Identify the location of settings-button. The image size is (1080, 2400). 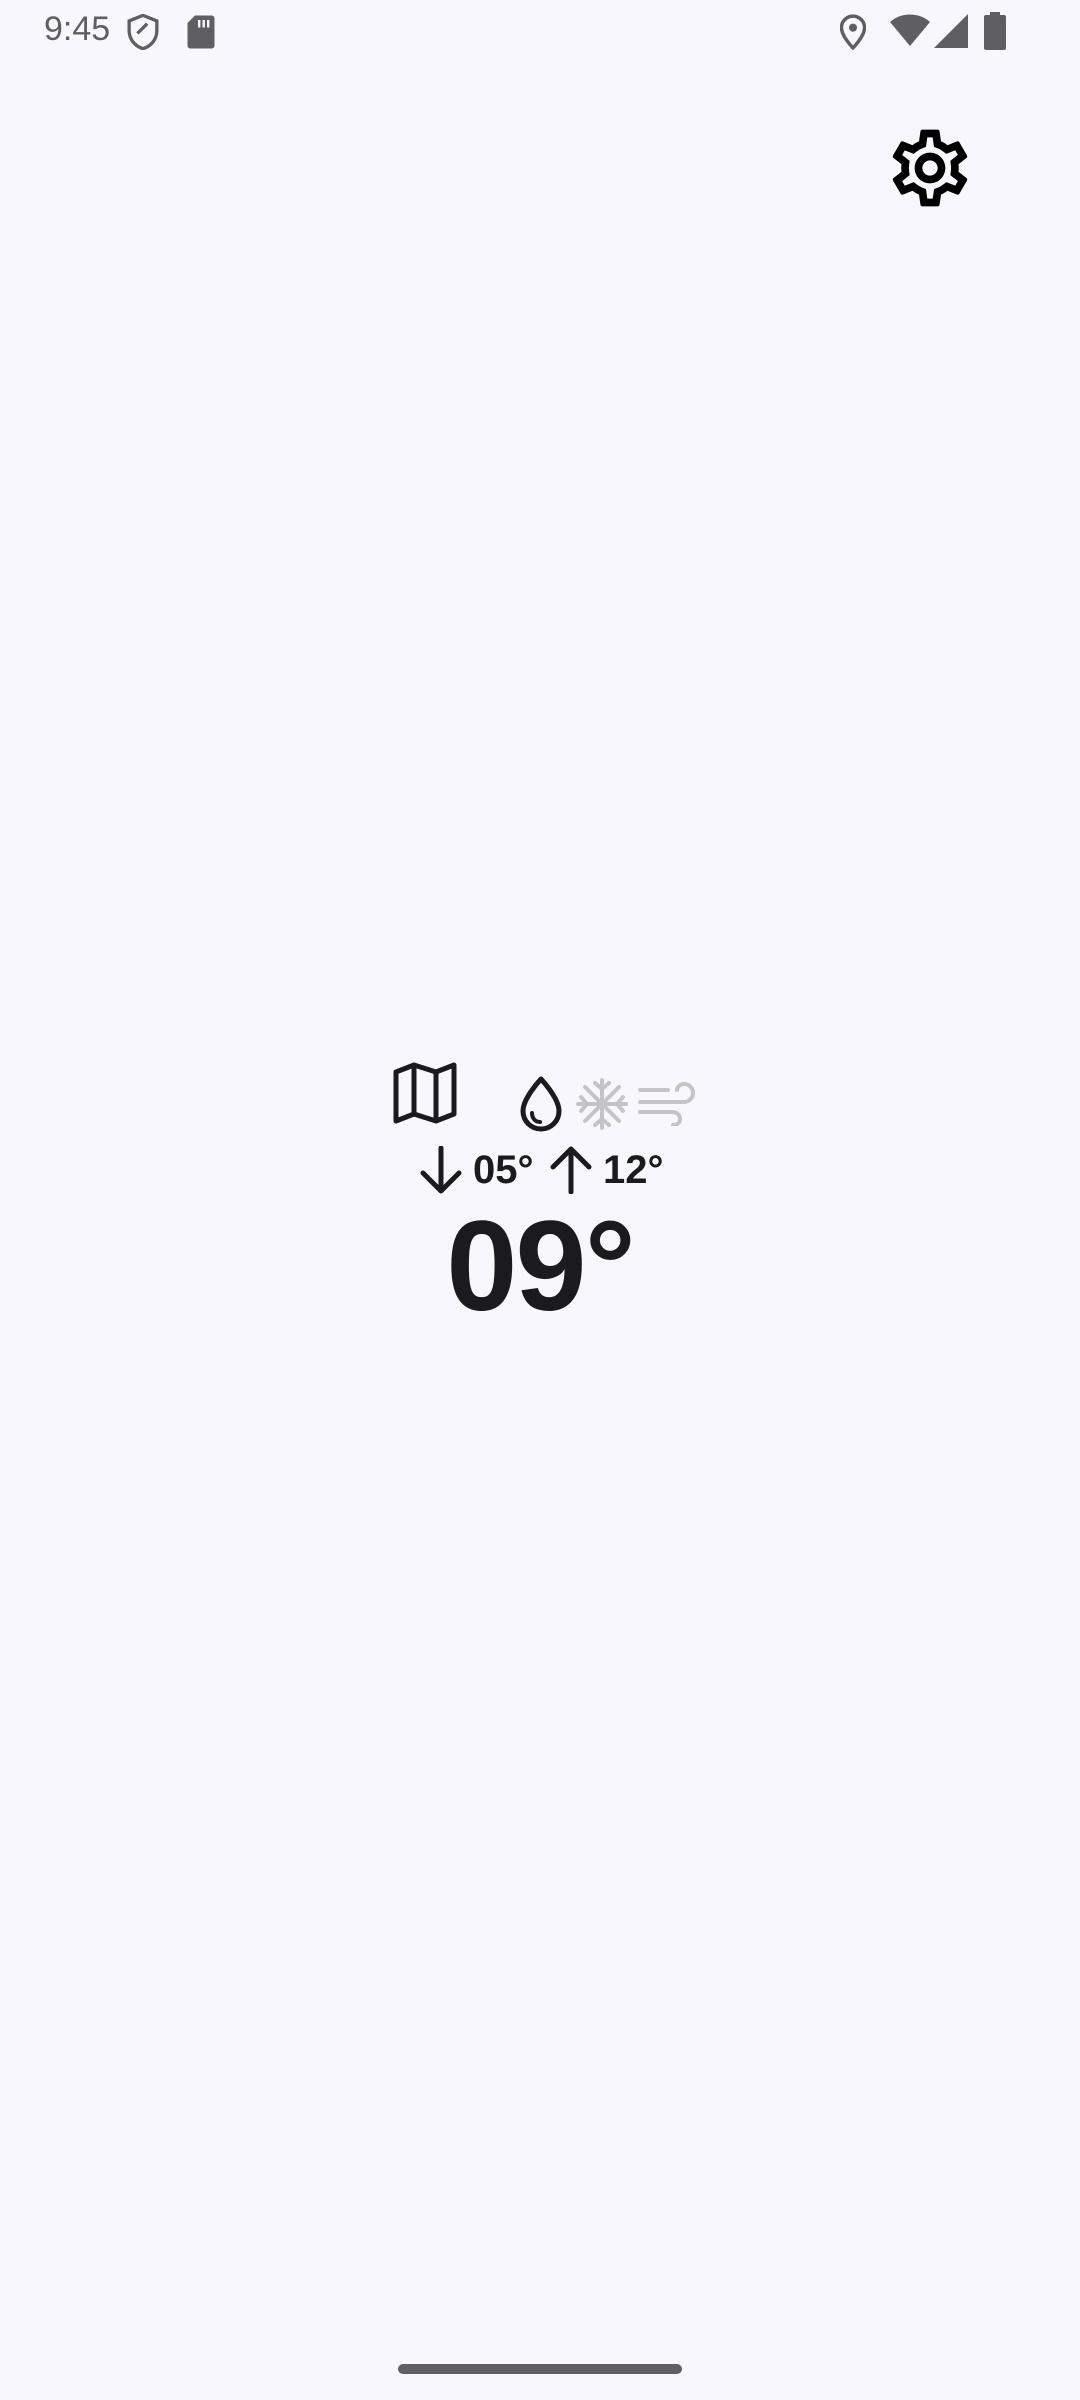
(930, 168).